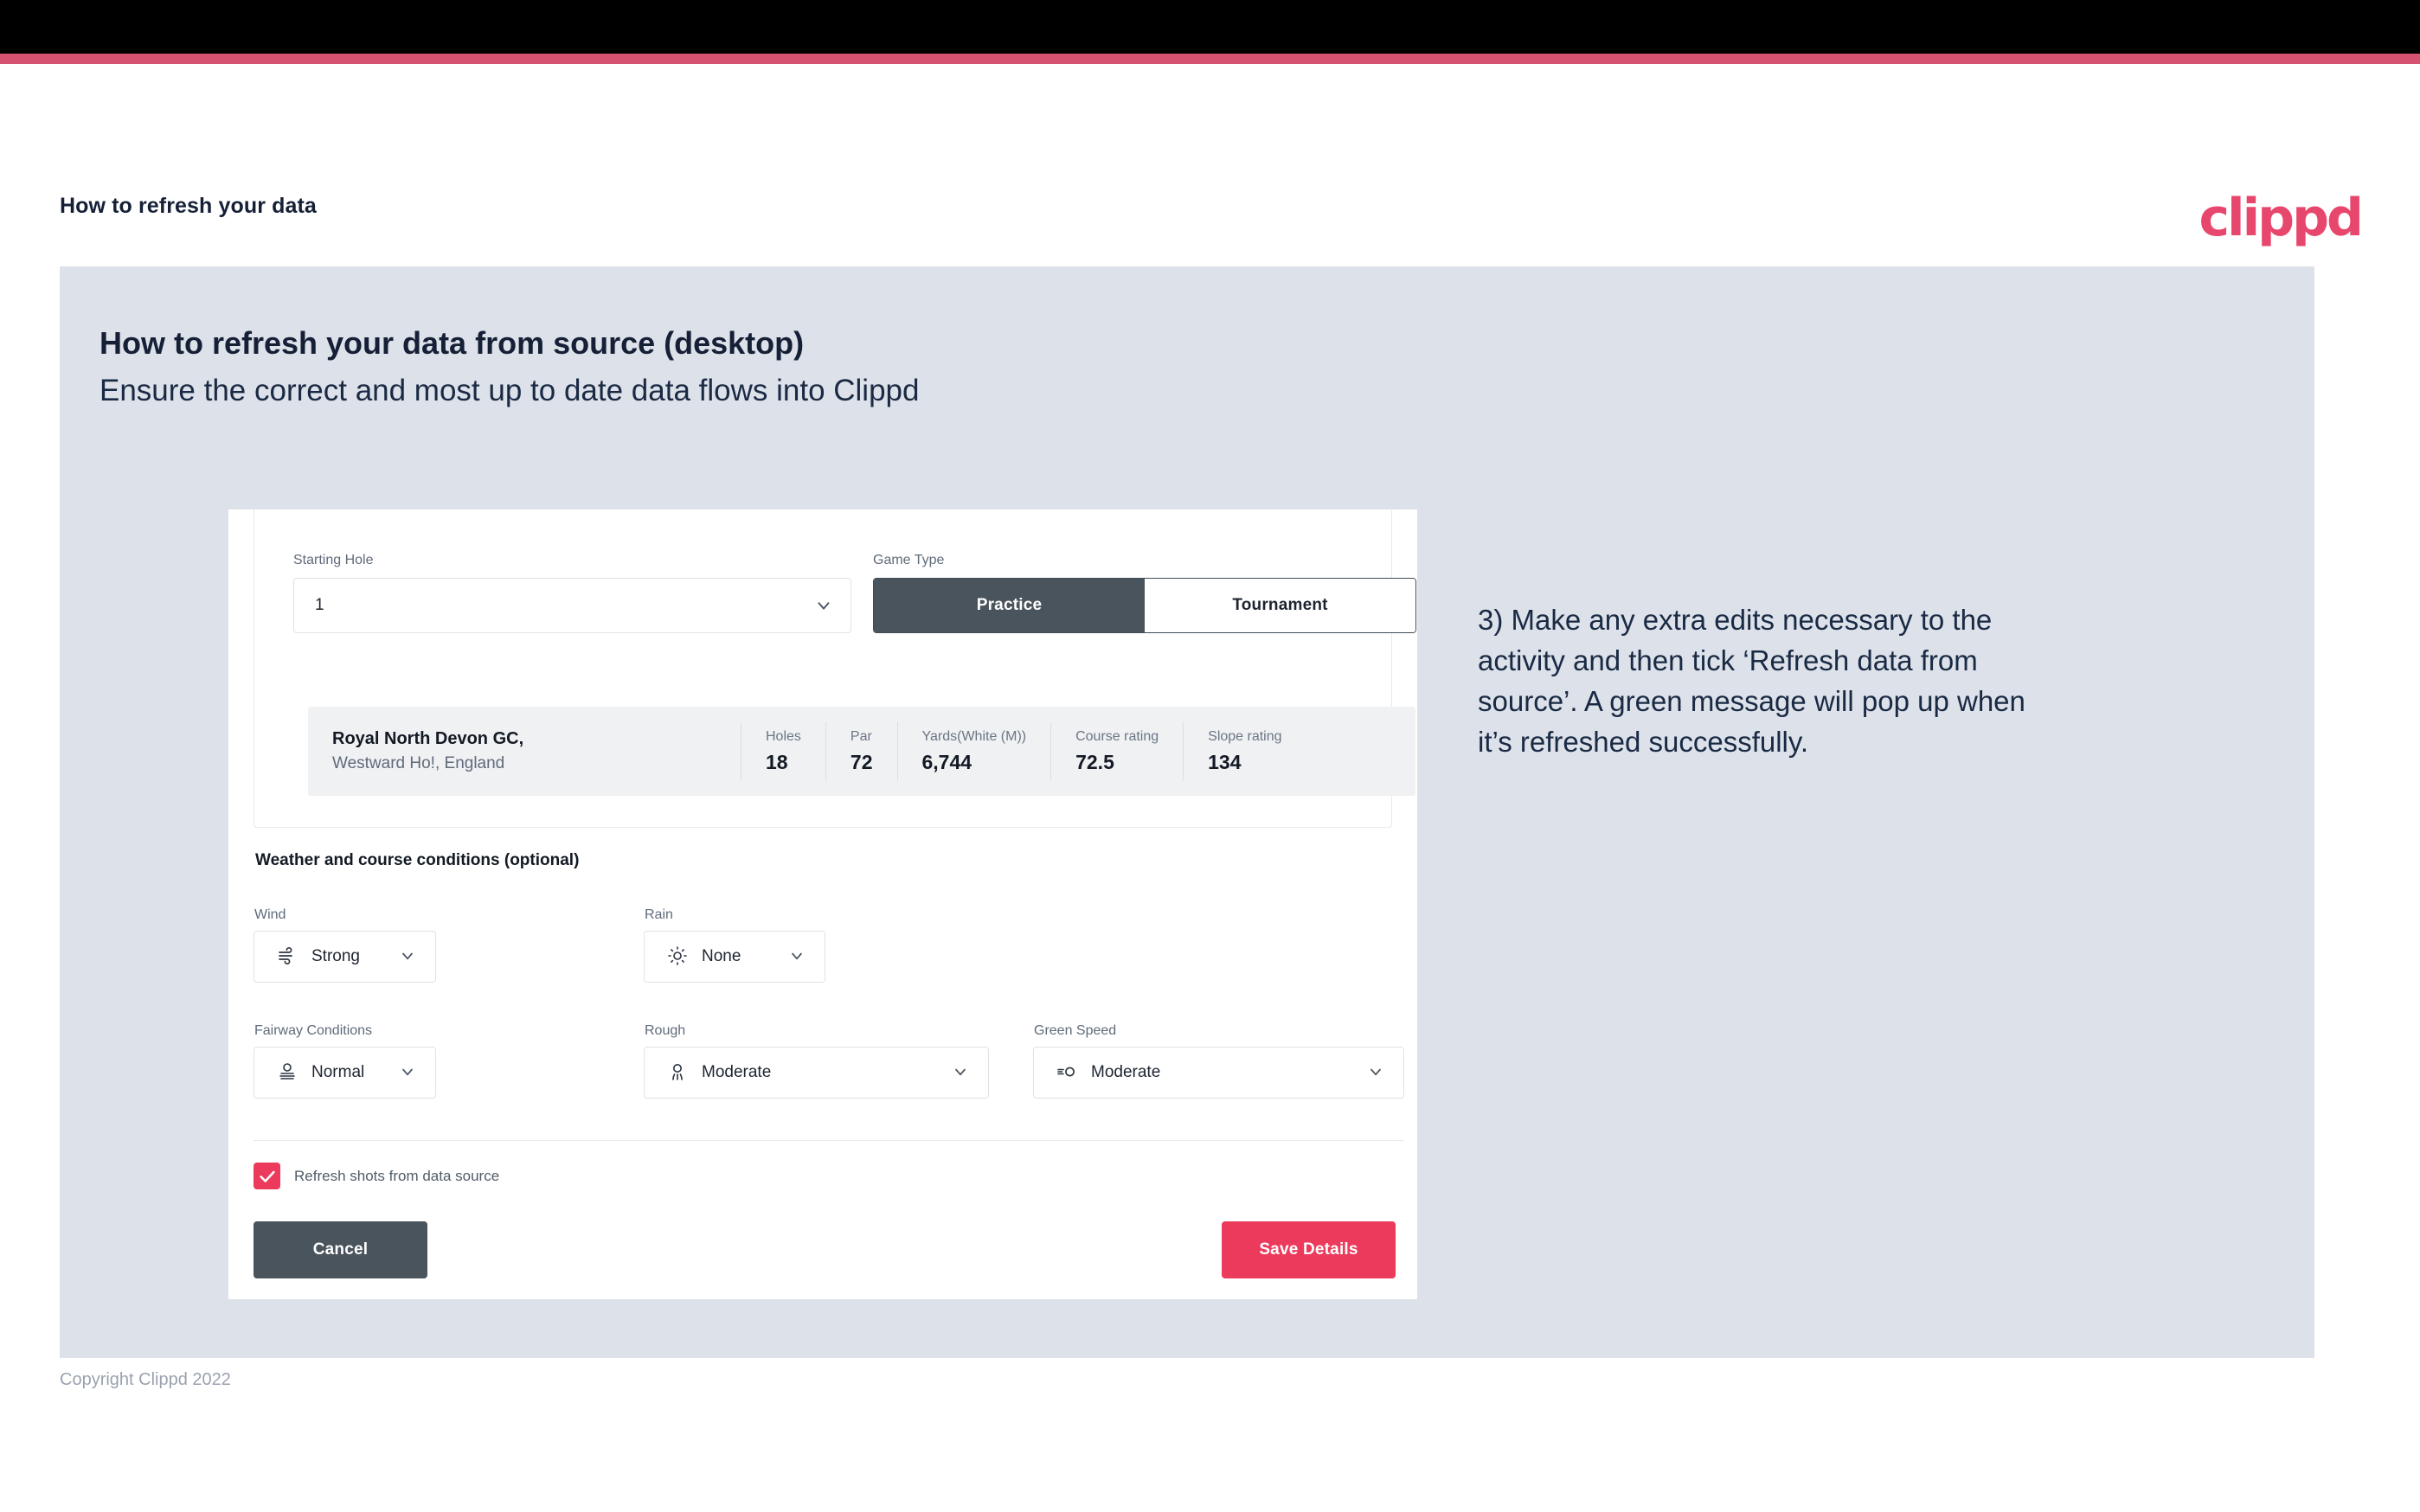  Describe the element at coordinates (572, 605) in the screenshot. I see `starting-hole-select: 1` at that location.